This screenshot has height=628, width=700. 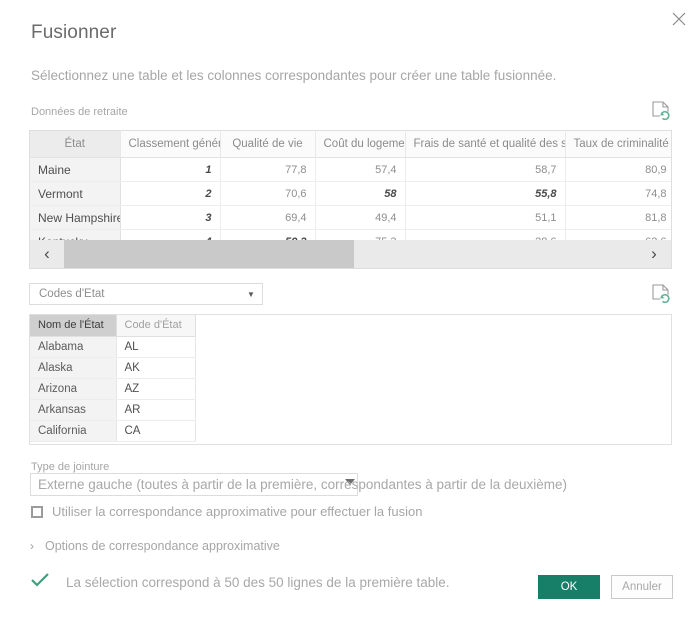 What do you see at coordinates (73, 410) in the screenshot?
I see `cell-state-name: Arkansas` at bounding box center [73, 410].